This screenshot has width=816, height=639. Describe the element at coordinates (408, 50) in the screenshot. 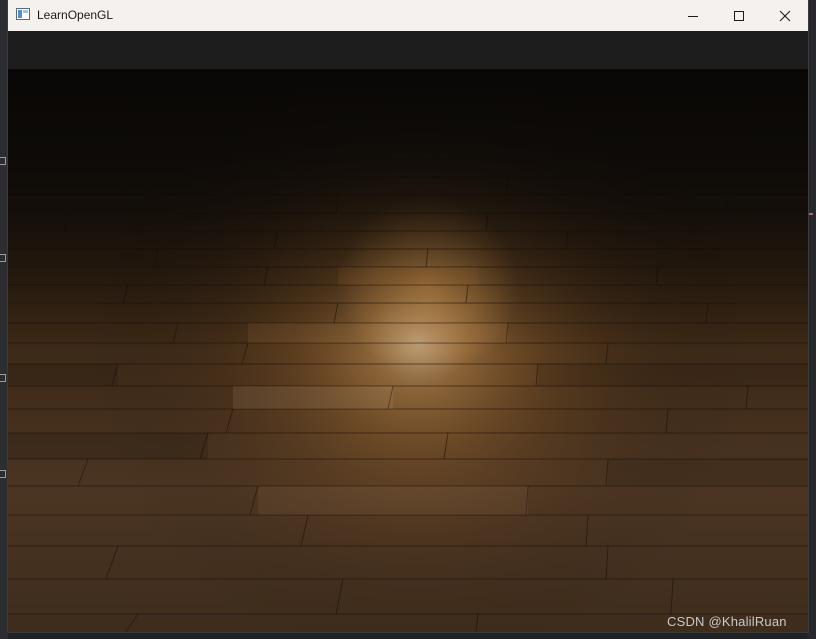

I see `viewport-top-band` at that location.